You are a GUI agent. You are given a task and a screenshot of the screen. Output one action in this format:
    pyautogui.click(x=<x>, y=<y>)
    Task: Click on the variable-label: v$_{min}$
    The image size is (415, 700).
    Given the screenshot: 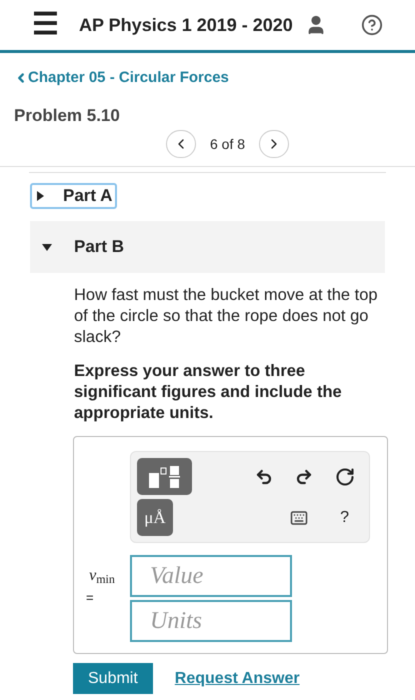 What is the action you would take?
    pyautogui.click(x=102, y=577)
    